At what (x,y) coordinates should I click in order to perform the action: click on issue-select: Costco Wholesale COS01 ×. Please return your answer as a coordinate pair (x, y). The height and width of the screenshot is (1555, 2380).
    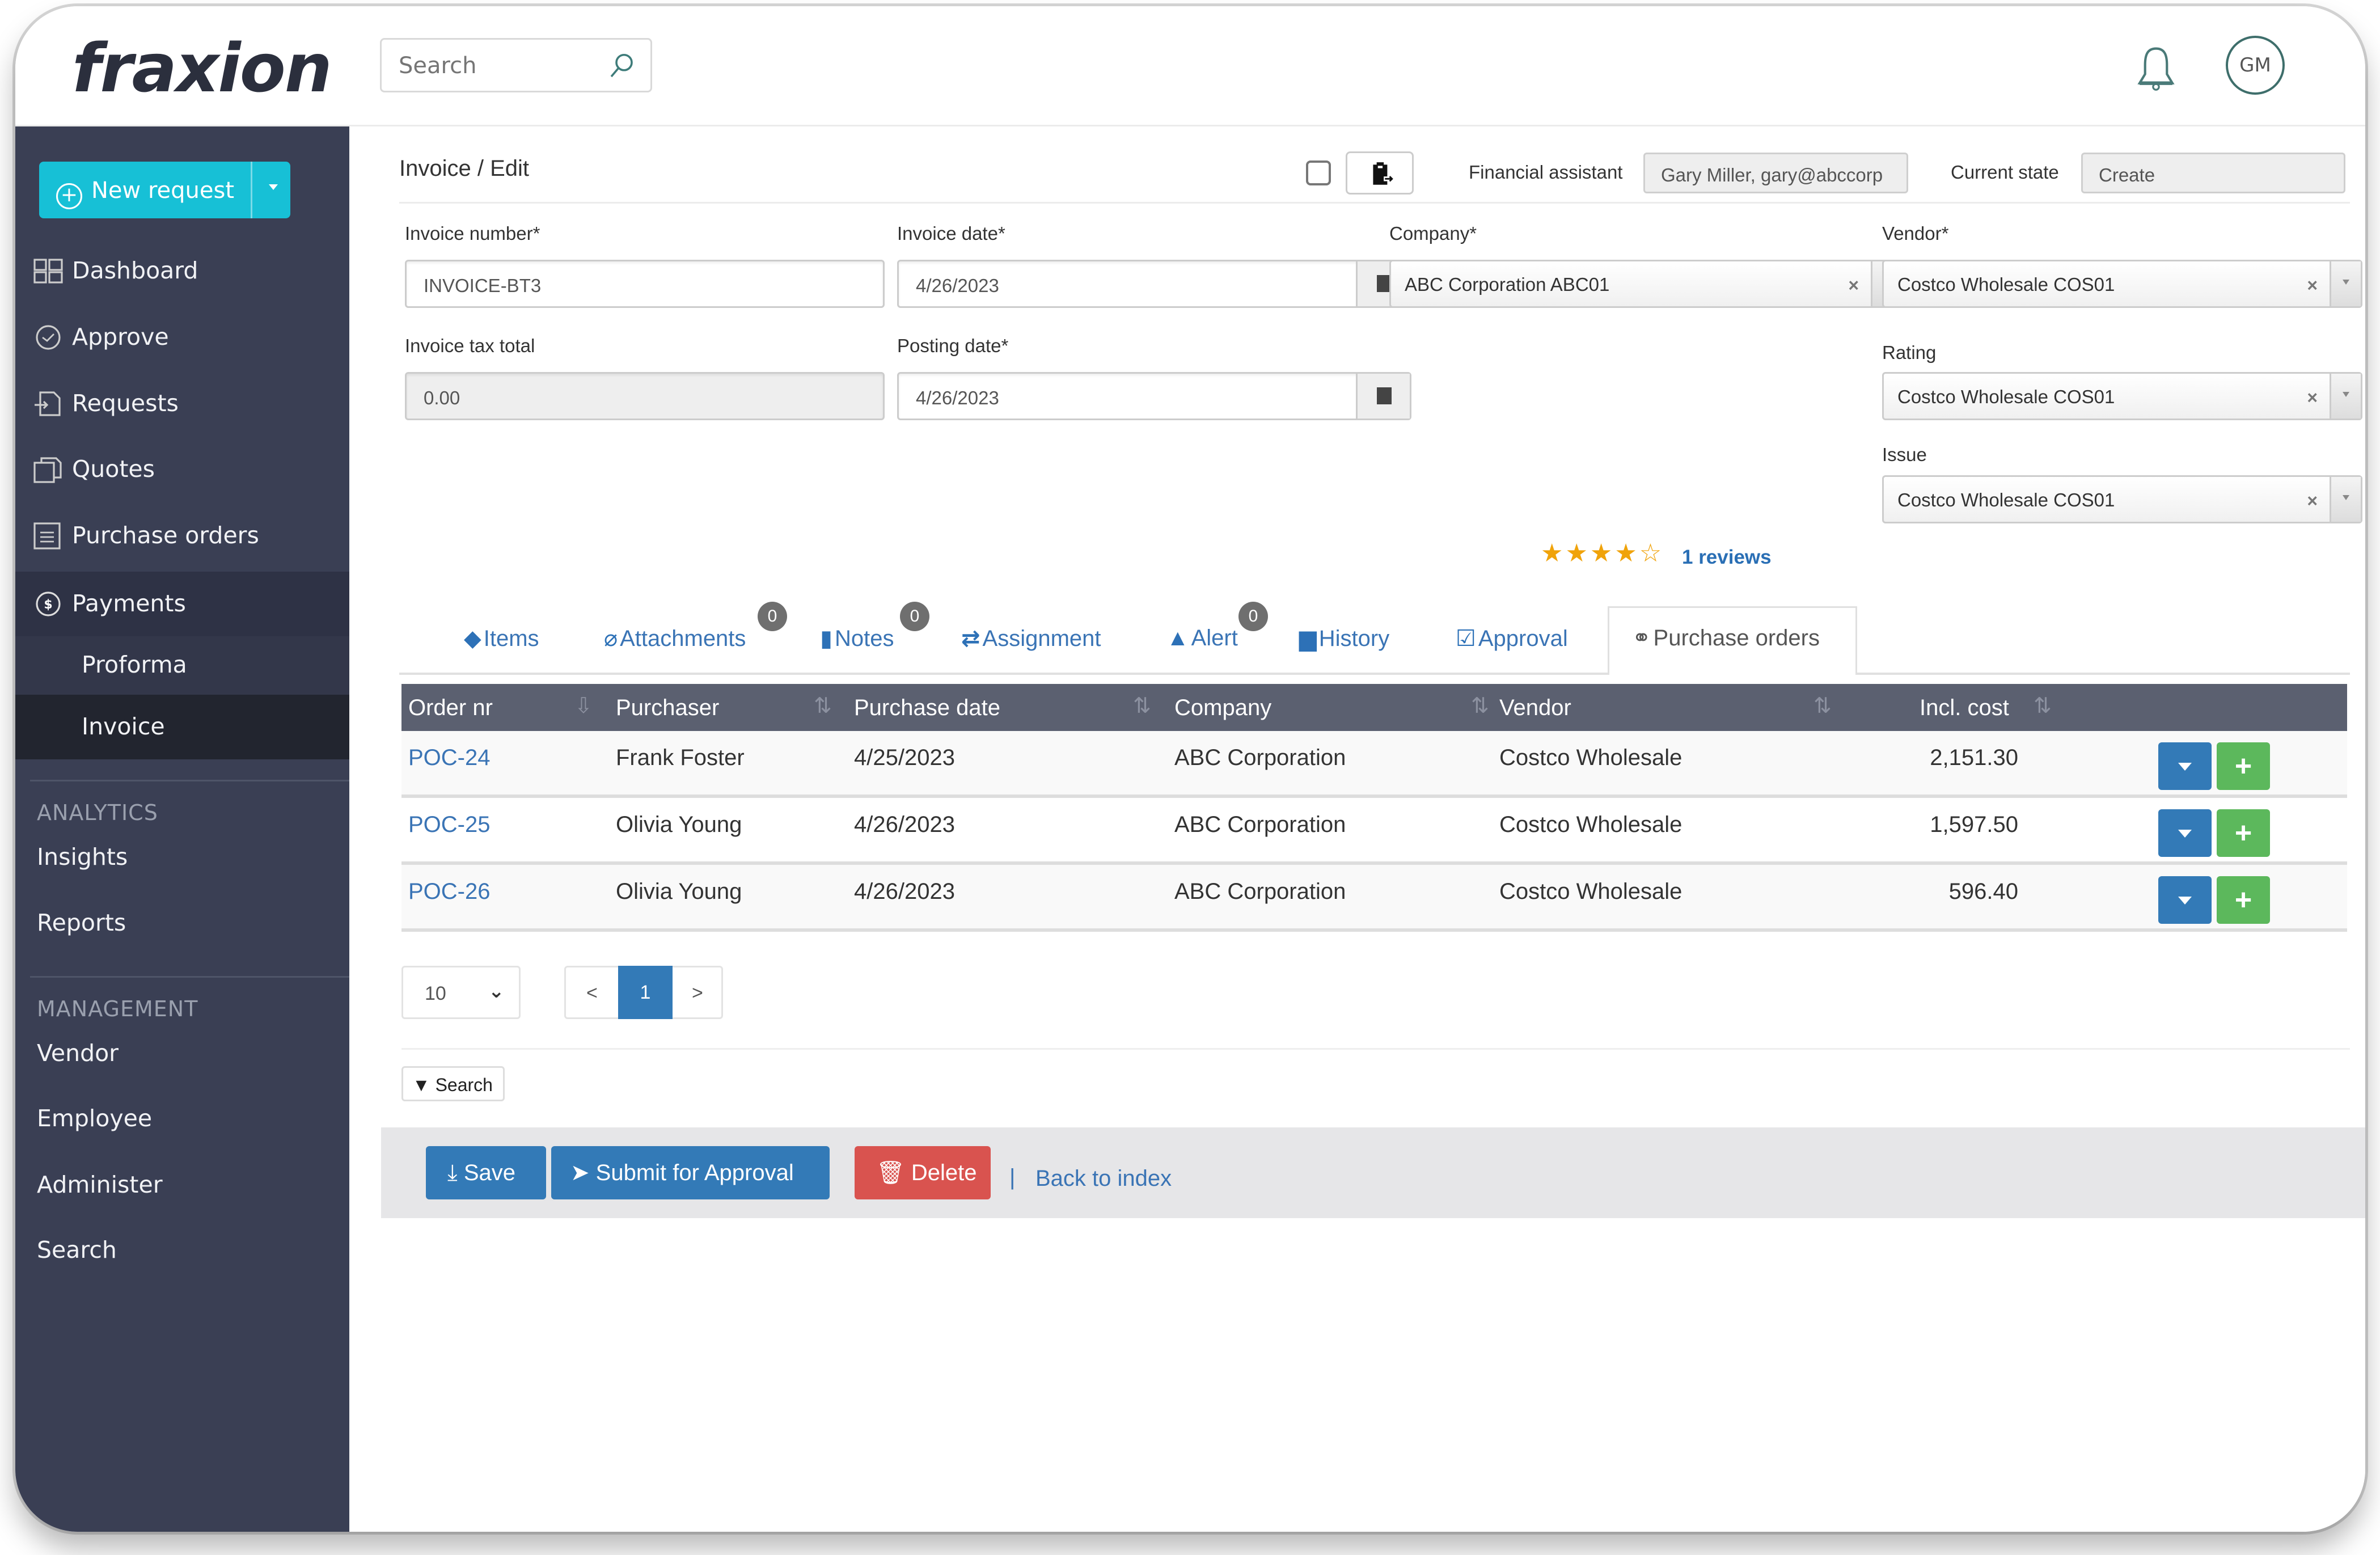
    Looking at the image, I should click on (2122, 499).